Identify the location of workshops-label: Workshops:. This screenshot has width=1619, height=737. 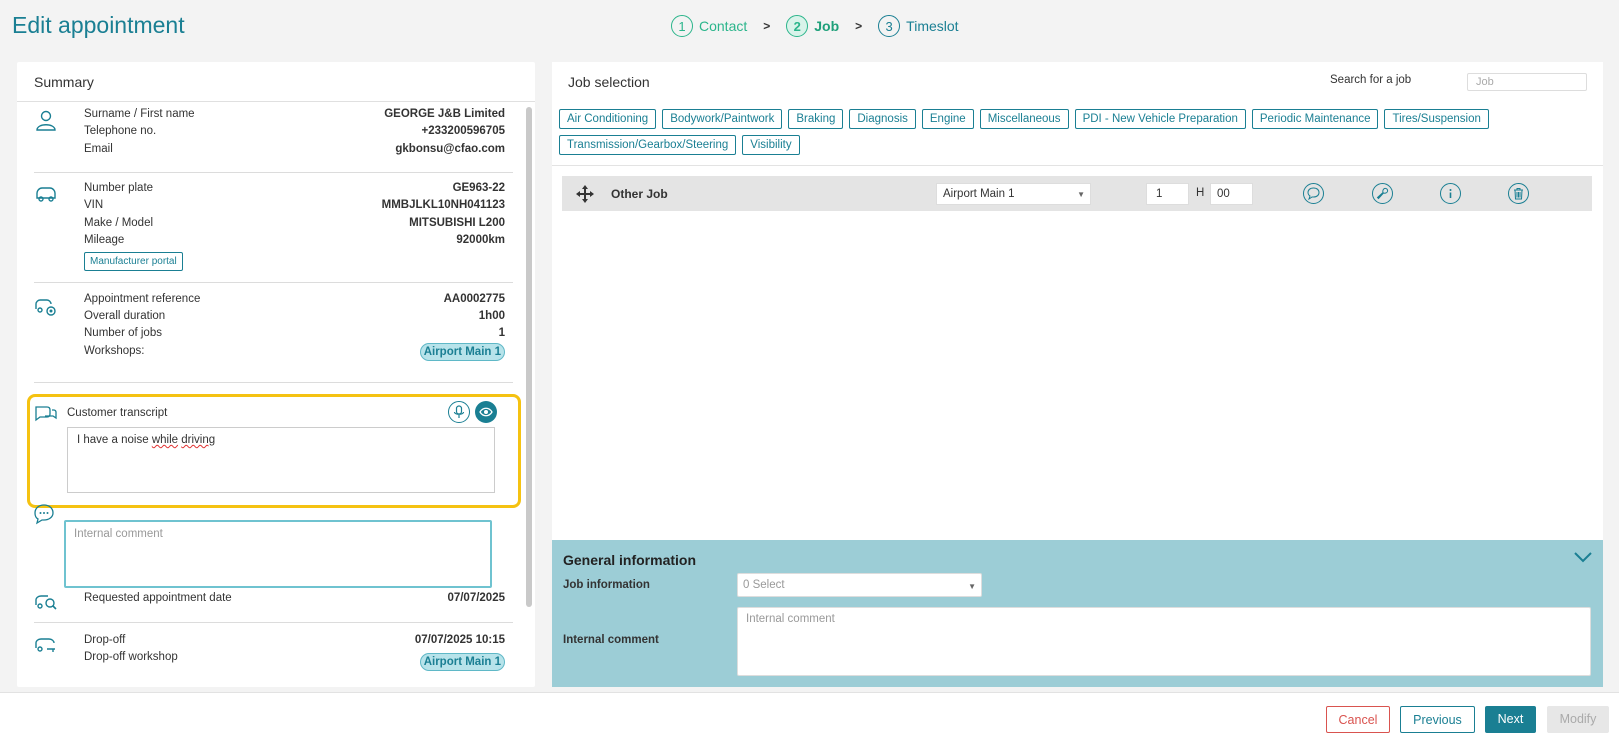
(114, 351).